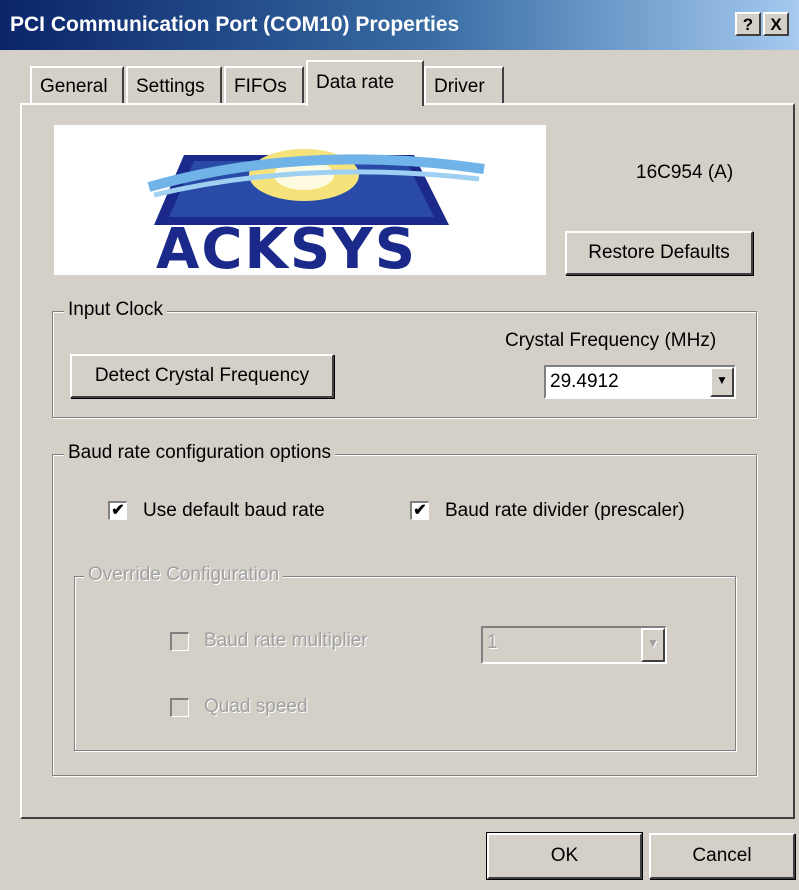  What do you see at coordinates (492, 642) in the screenshot?
I see `baud-multiplier-value: 1` at bounding box center [492, 642].